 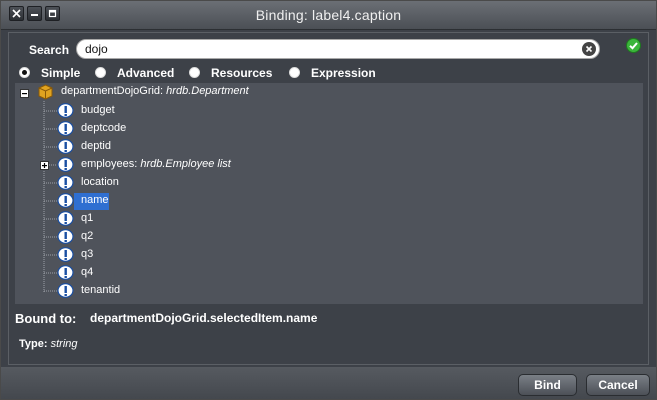 What do you see at coordinates (227, 273) in the screenshot?
I see `tree-item: q4` at bounding box center [227, 273].